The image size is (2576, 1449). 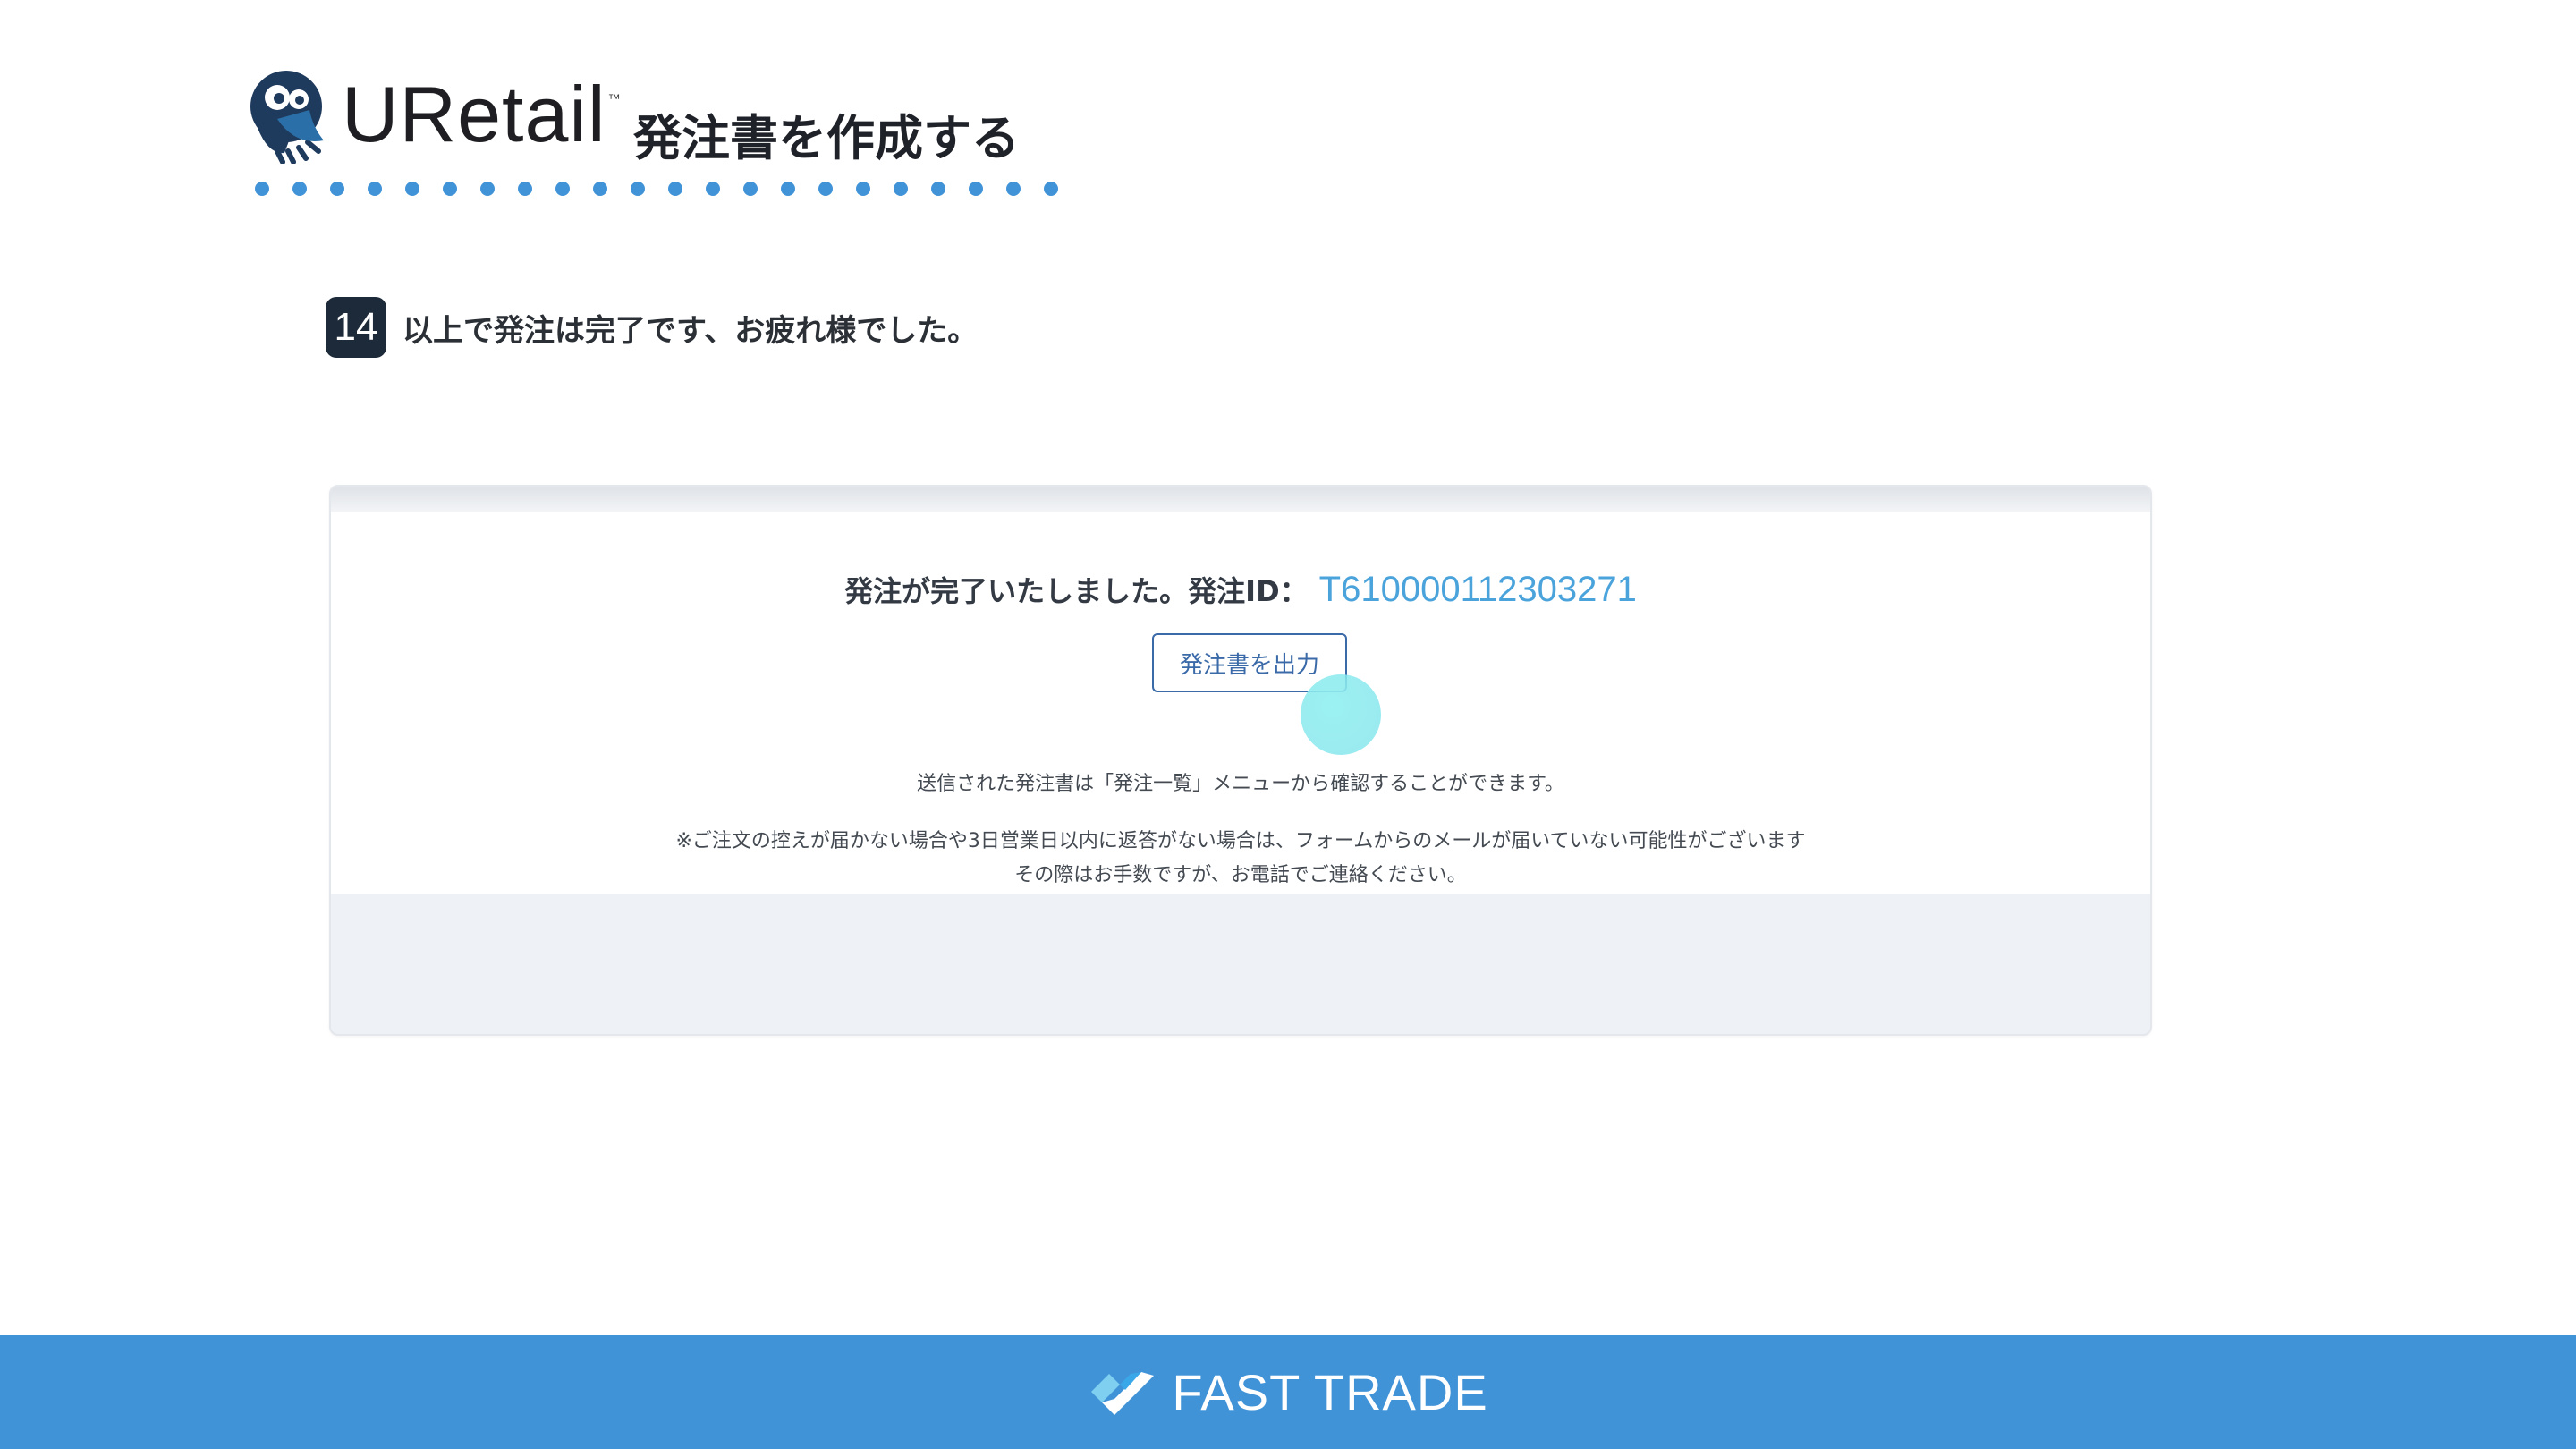 I want to click on click-indicator-icon, so click(x=1341, y=714).